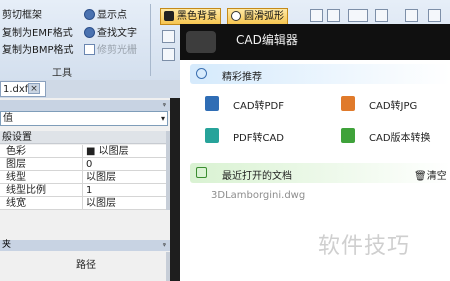 This screenshot has width=450, height=281. I want to click on clear-recent-label: 清空, so click(436, 176).